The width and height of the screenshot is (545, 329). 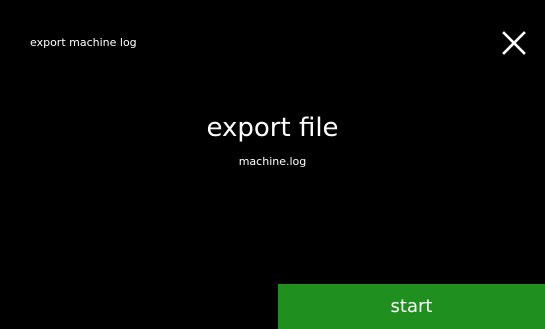 I want to click on start-button: start, so click(x=411, y=306).